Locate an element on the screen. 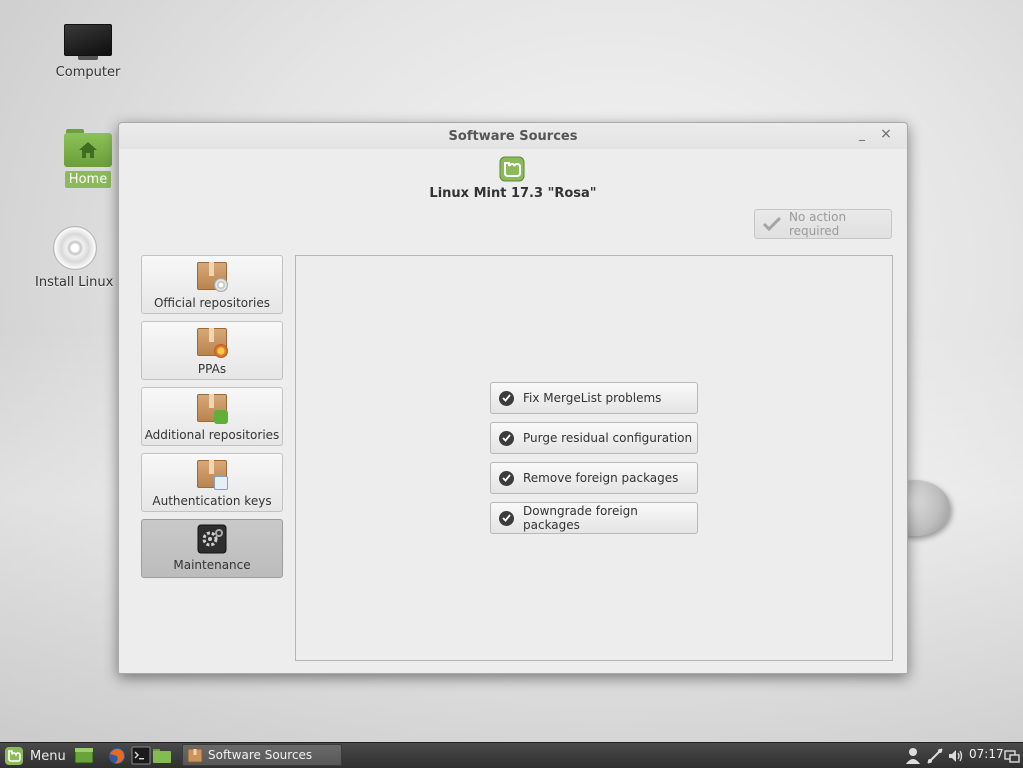  show-desktop-icon is located at coordinates (84, 755).